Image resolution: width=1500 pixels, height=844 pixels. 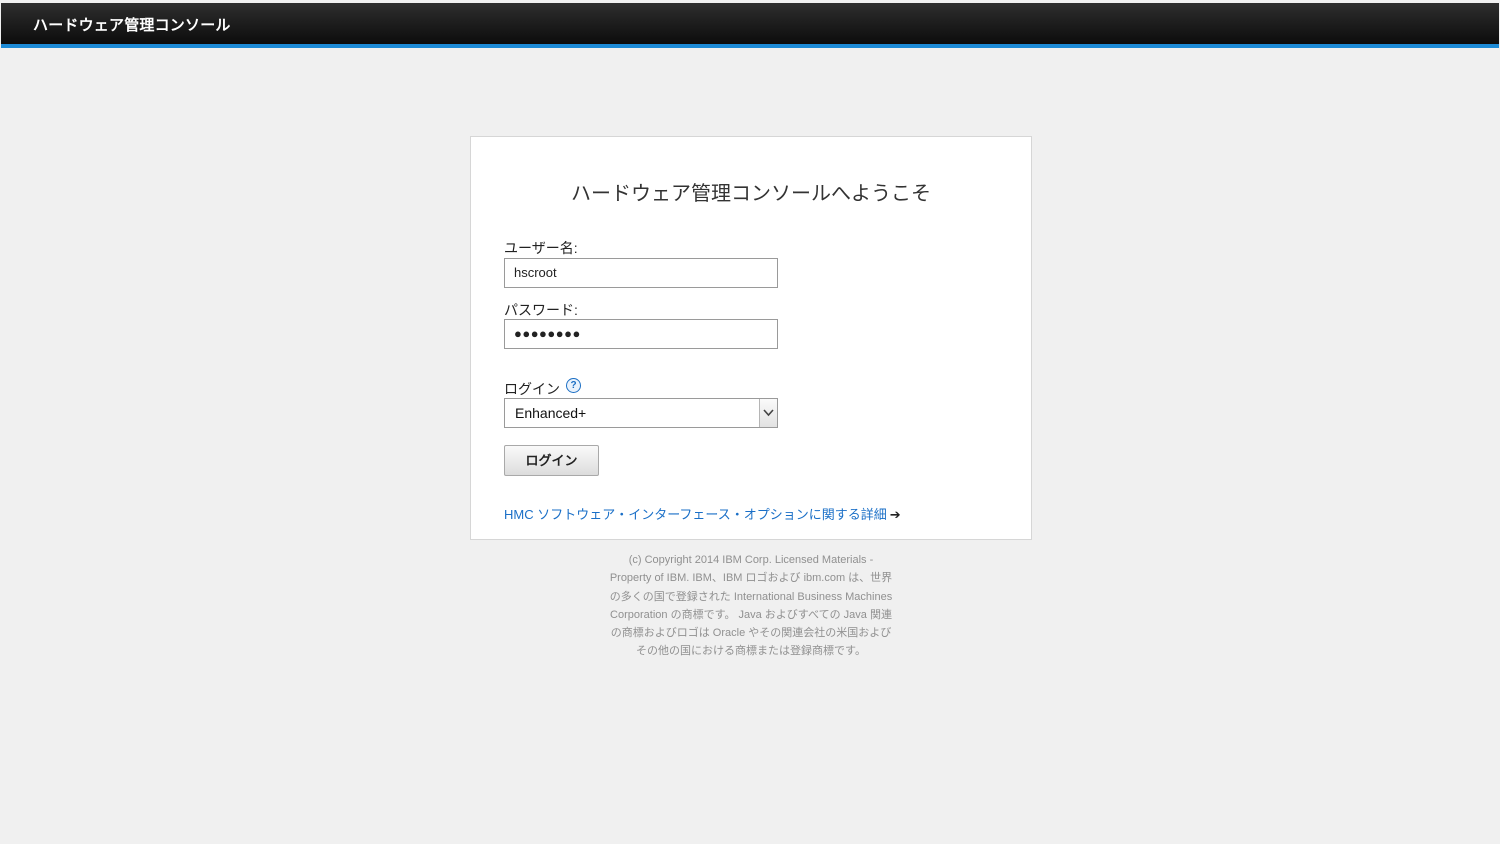 What do you see at coordinates (532, 389) in the screenshot?
I see `login-type-label: ログイン` at bounding box center [532, 389].